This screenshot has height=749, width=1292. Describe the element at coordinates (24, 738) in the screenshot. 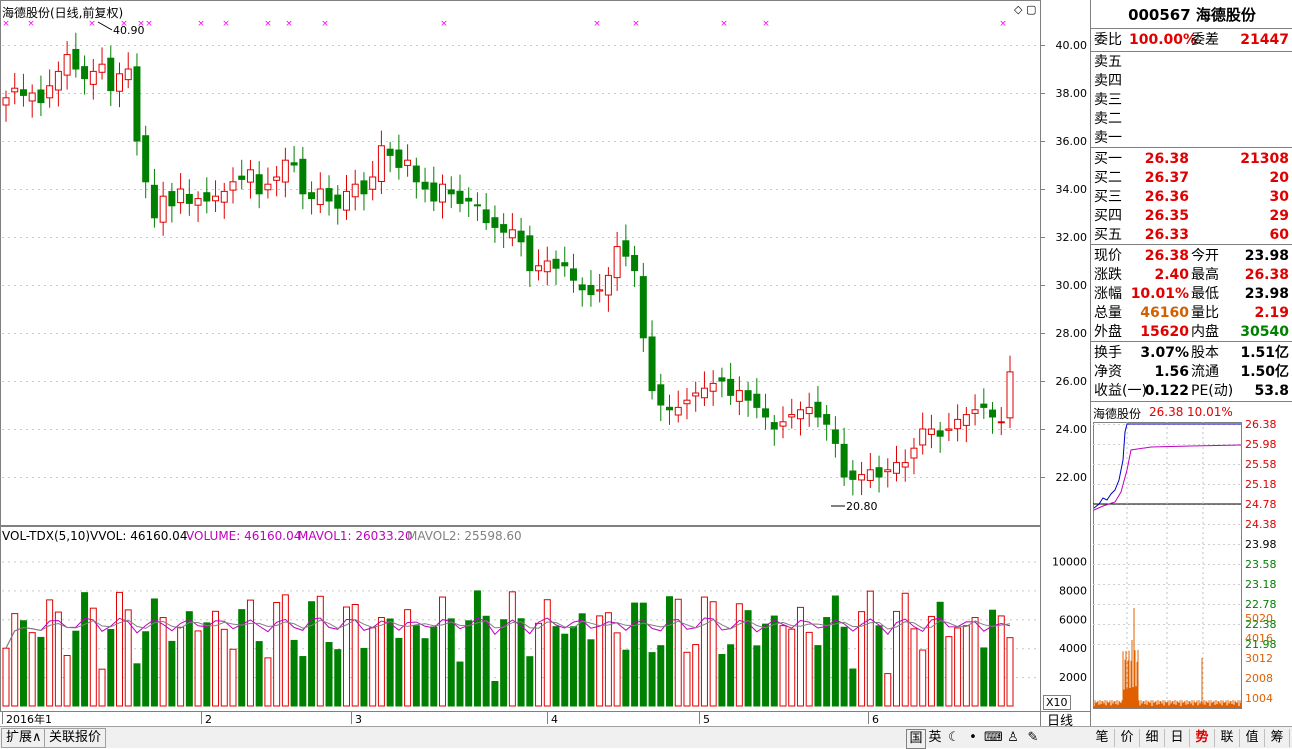

I see `expand-tab: 扩展∧` at that location.